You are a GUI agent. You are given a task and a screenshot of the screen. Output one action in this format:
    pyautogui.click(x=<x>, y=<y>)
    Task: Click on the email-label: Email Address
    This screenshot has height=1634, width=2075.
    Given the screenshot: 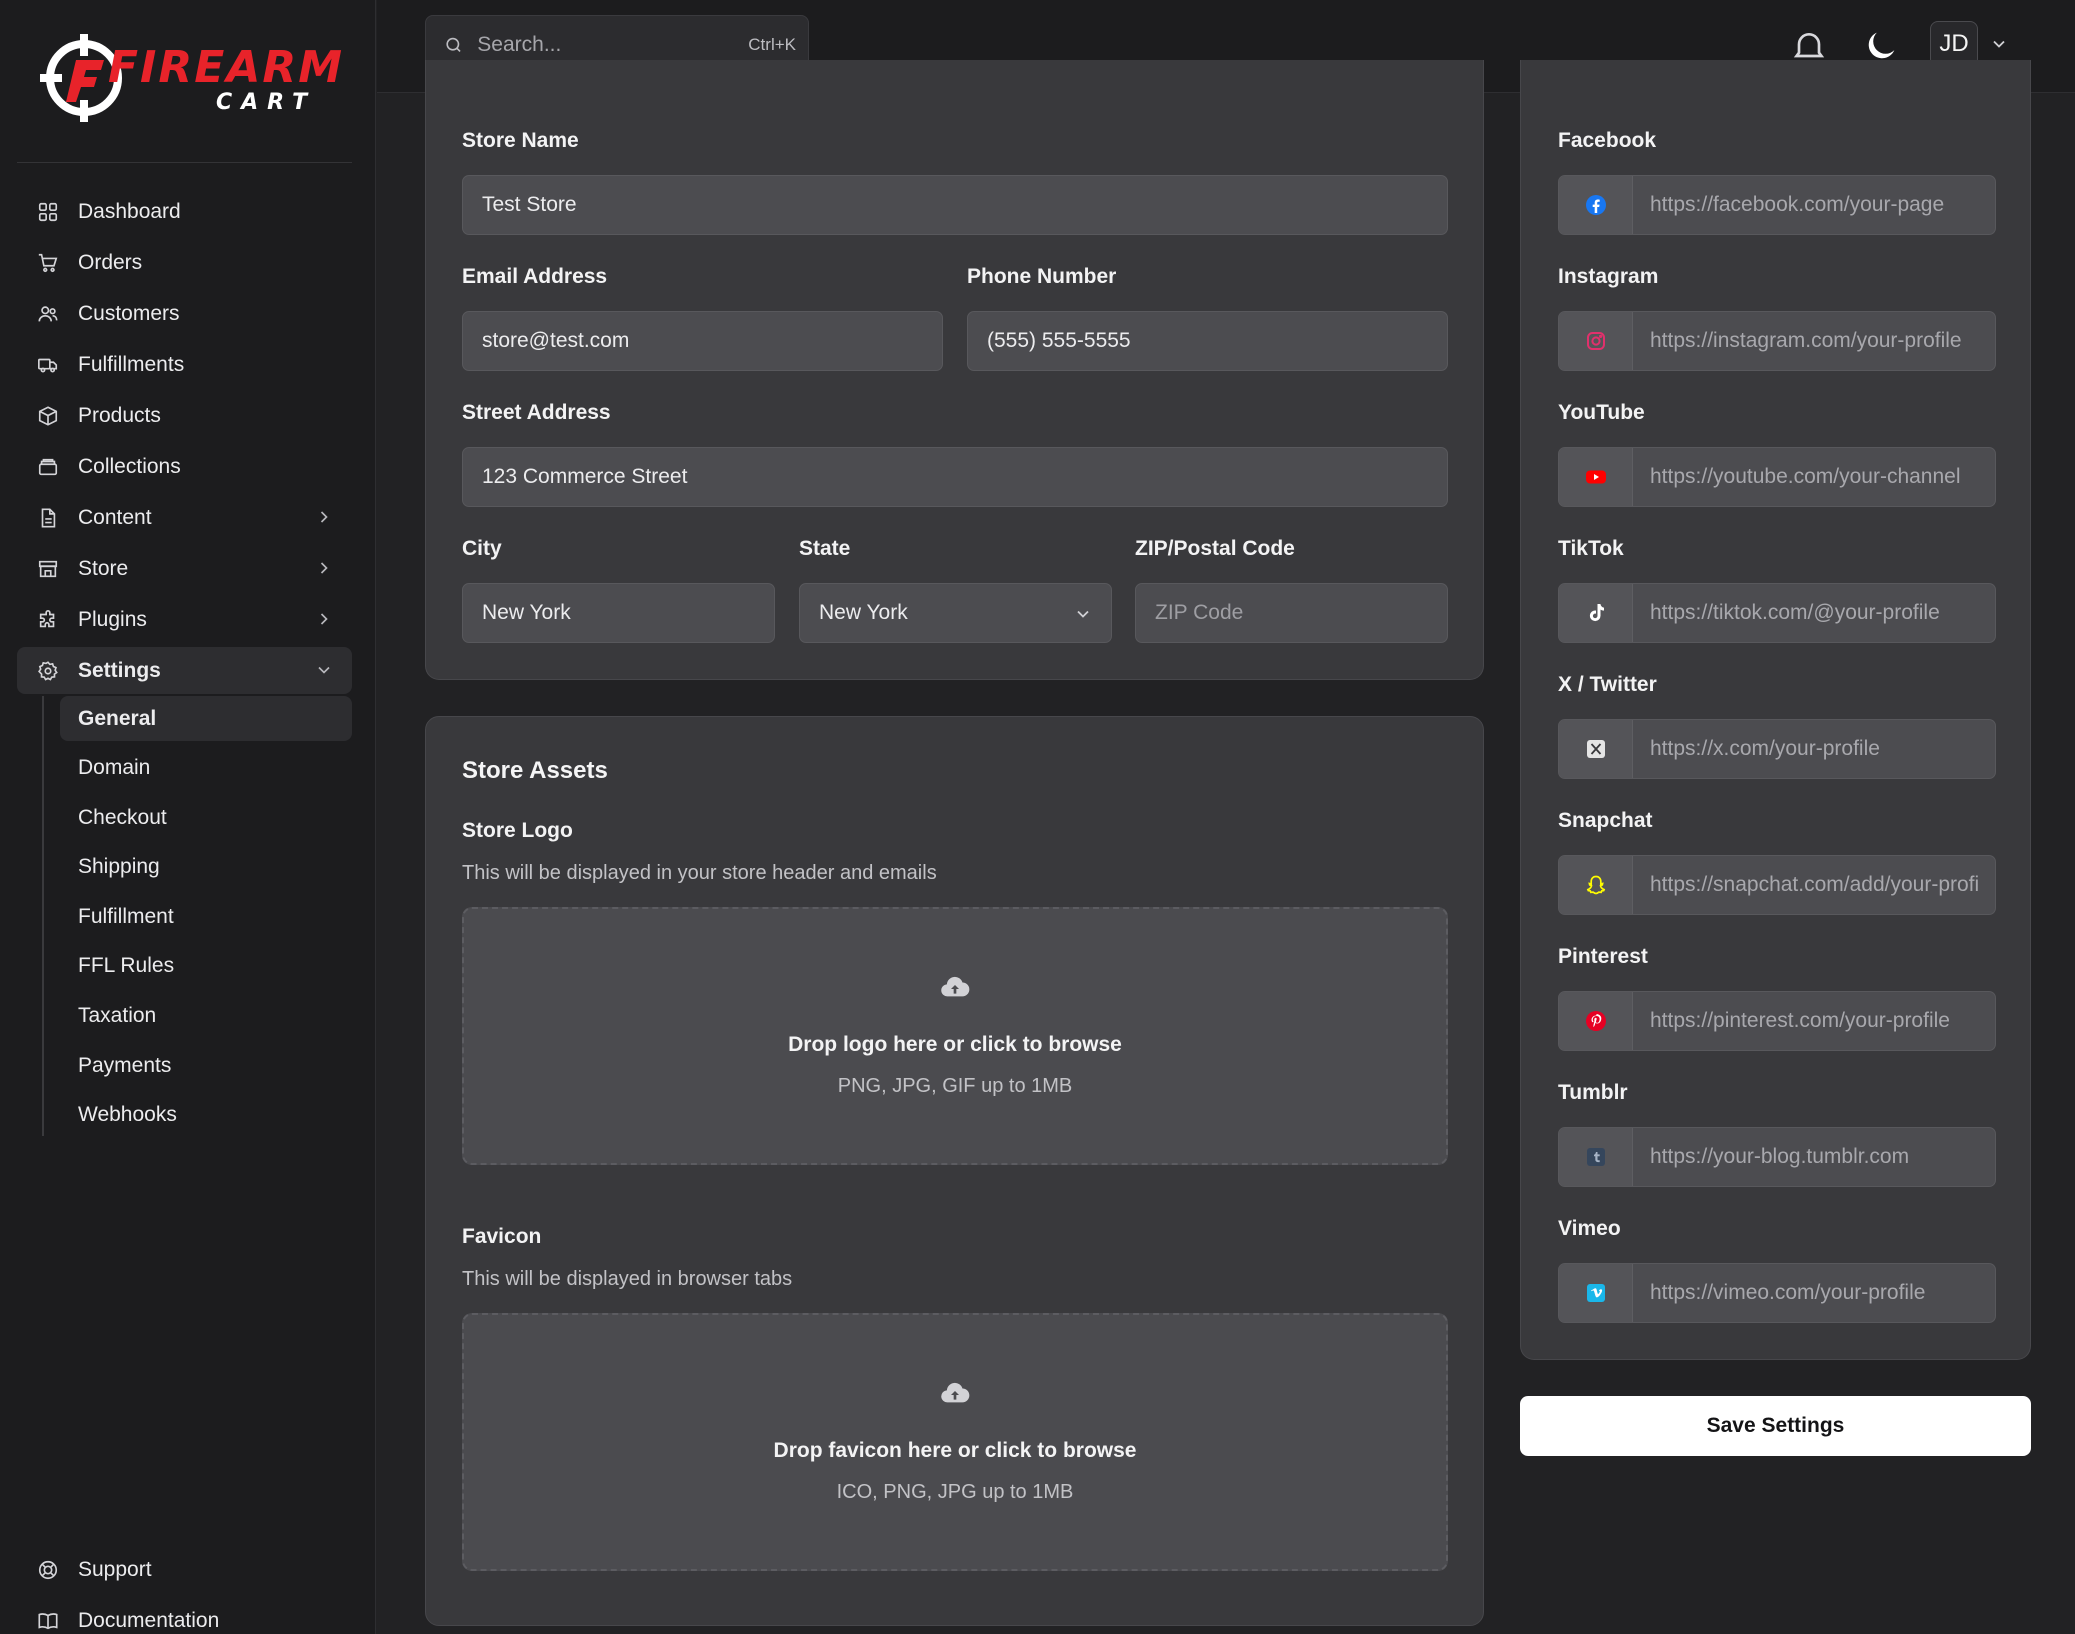 What is the action you would take?
    pyautogui.click(x=535, y=276)
    